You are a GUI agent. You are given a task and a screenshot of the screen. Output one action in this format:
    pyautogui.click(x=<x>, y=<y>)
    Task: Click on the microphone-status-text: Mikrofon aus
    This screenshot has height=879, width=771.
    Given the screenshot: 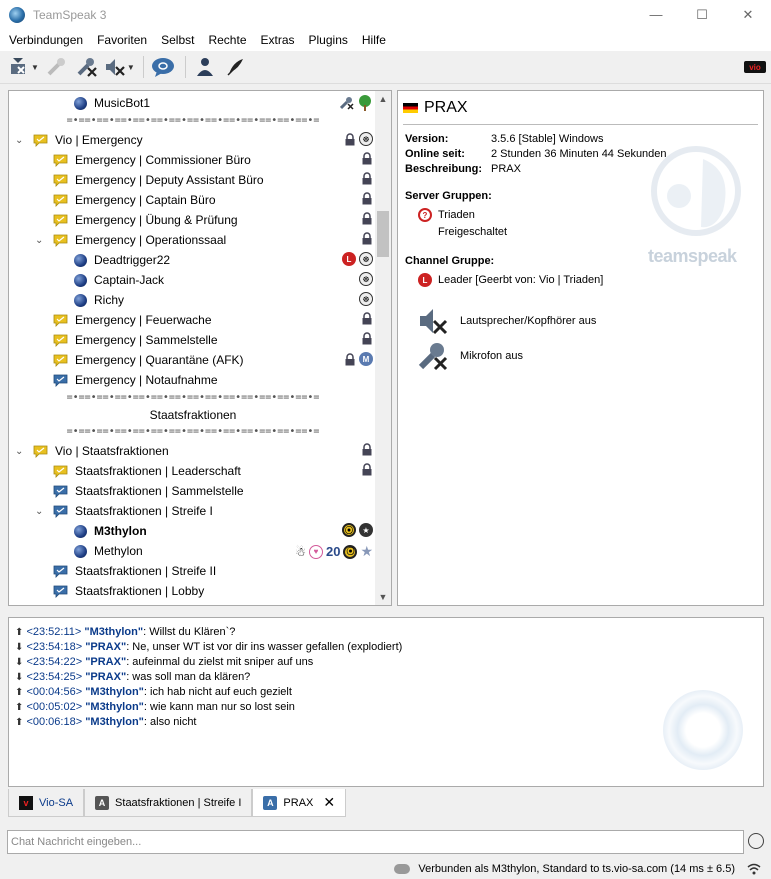 What is the action you would take?
    pyautogui.click(x=491, y=356)
    